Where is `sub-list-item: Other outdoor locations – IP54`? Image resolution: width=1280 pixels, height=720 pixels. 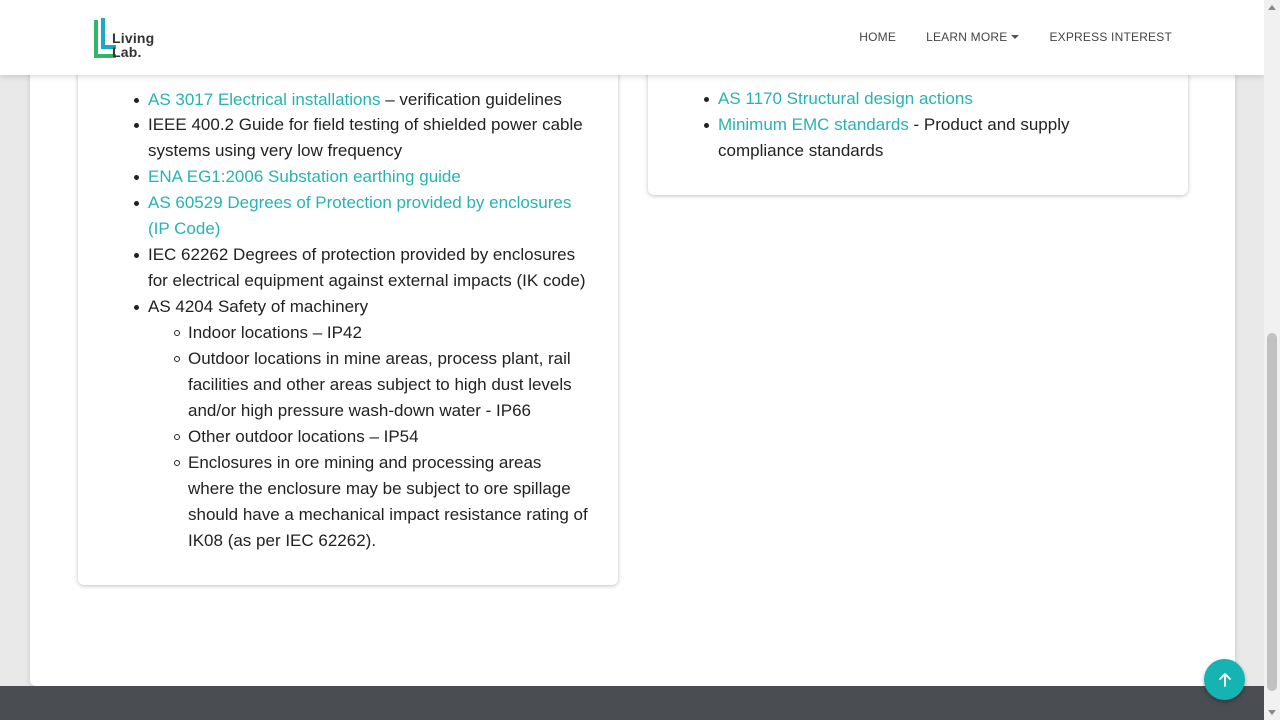
sub-list-item: Other outdoor locations – IP54 is located at coordinates (381, 437).